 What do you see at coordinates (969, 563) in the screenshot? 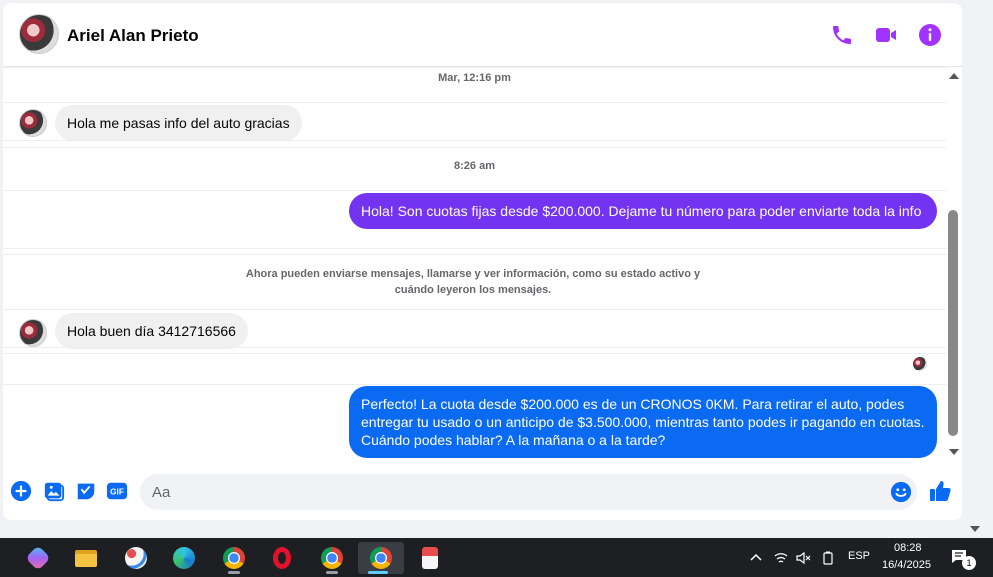
I see `notification-count-badge: 1` at bounding box center [969, 563].